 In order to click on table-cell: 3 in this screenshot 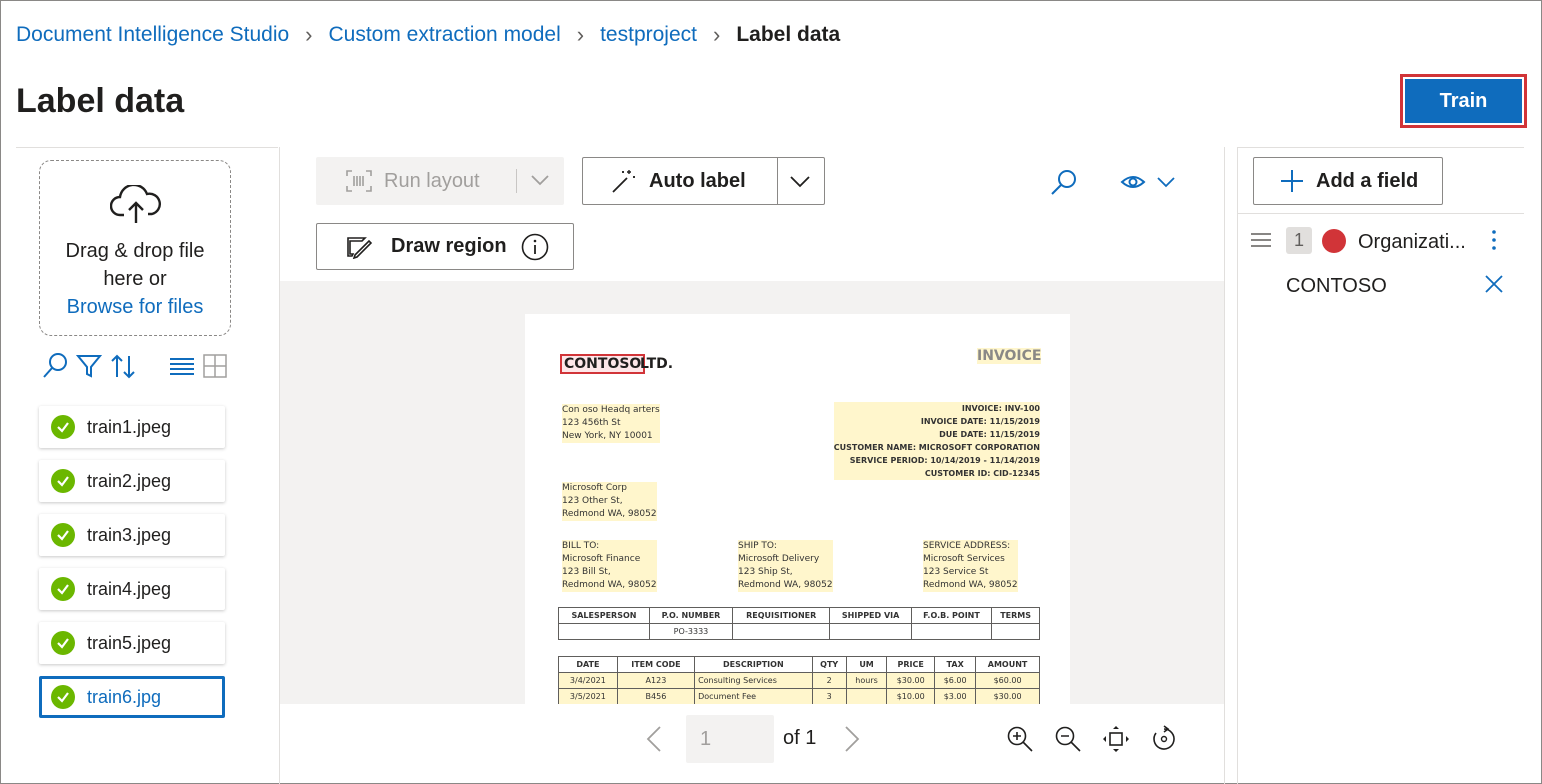, I will do `click(829, 696)`.